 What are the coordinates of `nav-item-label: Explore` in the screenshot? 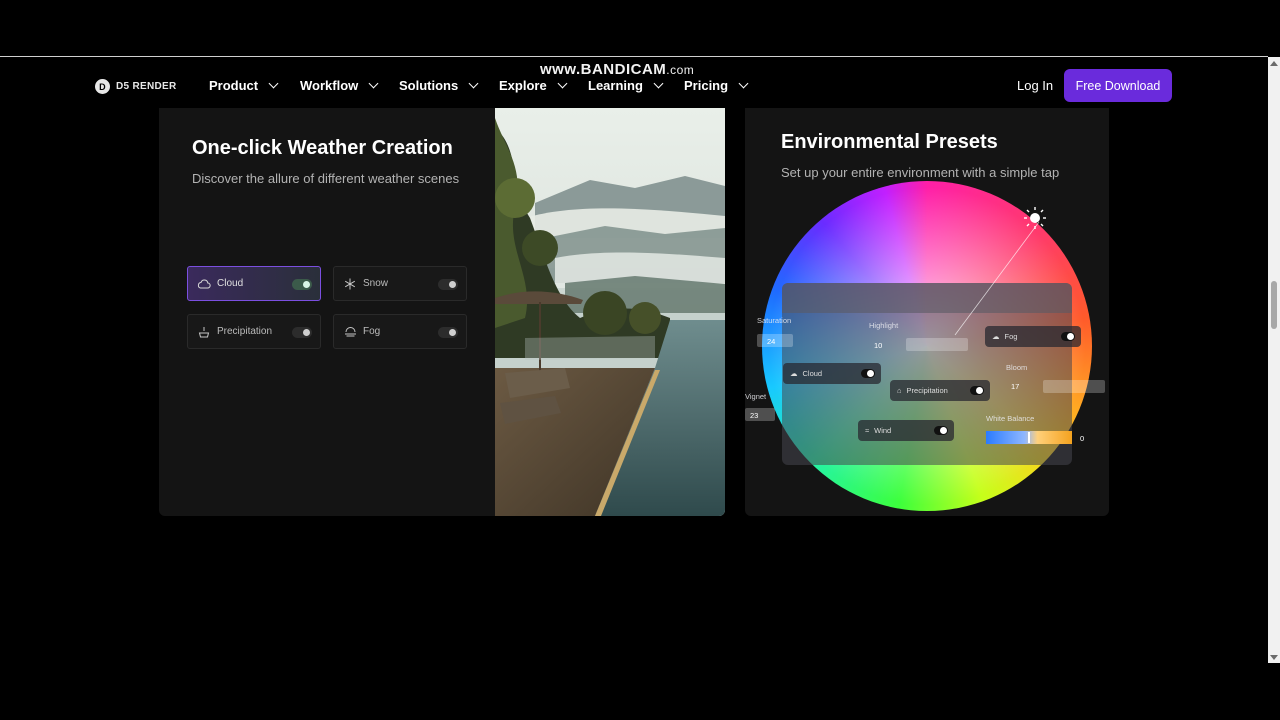 It's located at (523, 85).